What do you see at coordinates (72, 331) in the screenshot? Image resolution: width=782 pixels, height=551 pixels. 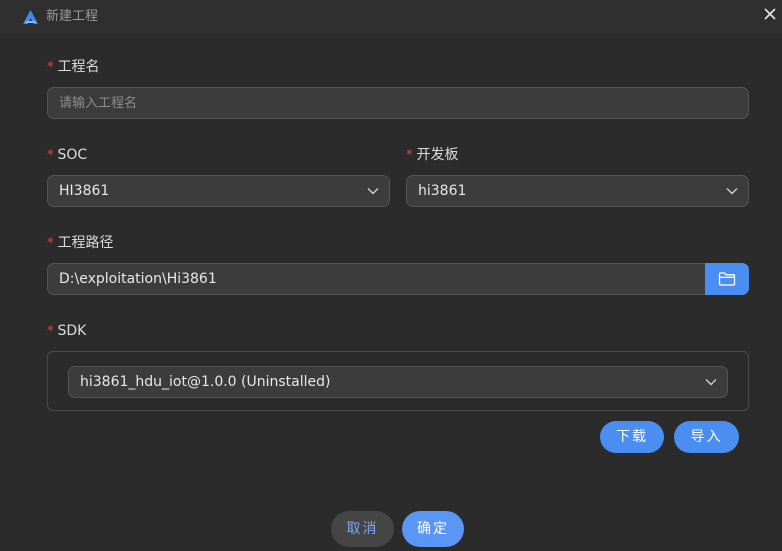 I see `sdk-label-text: SDK` at bounding box center [72, 331].